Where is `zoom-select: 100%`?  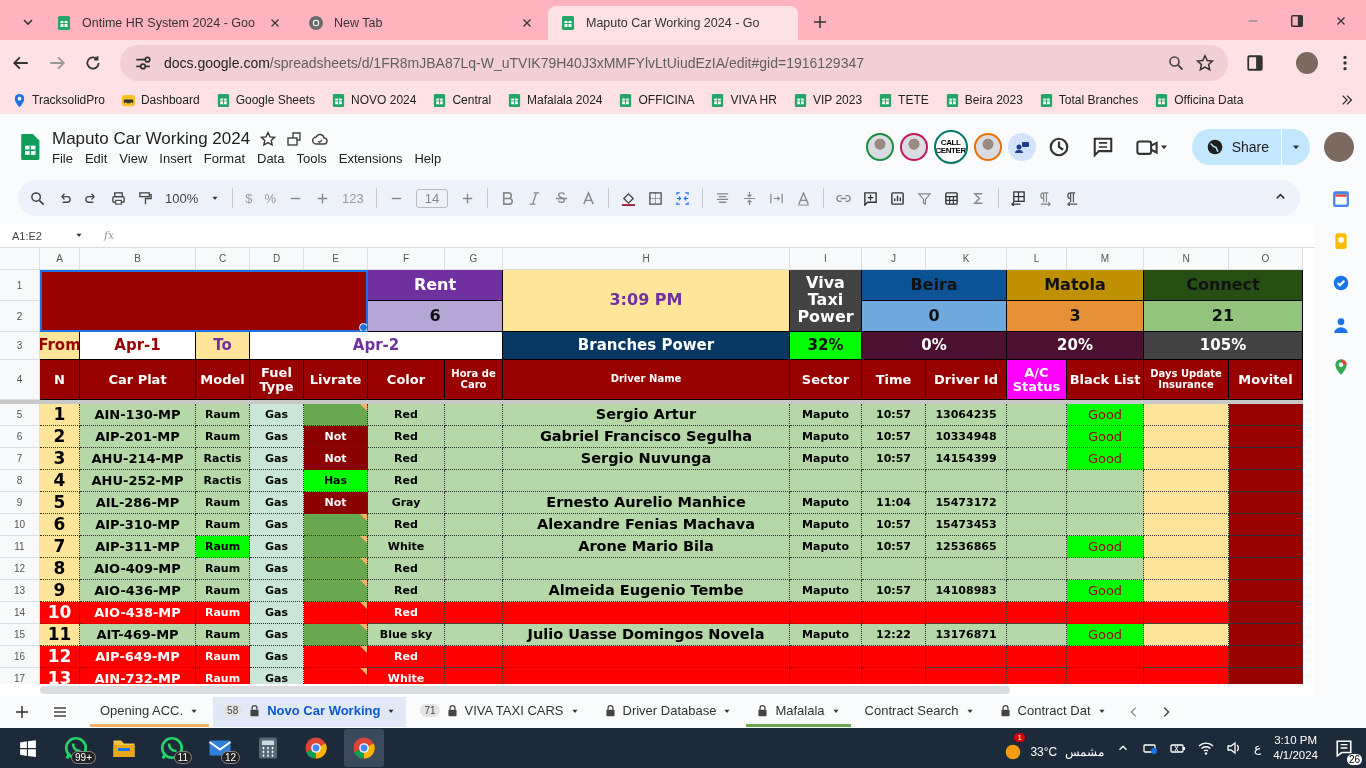
zoom-select: 100% is located at coordinates (182, 198).